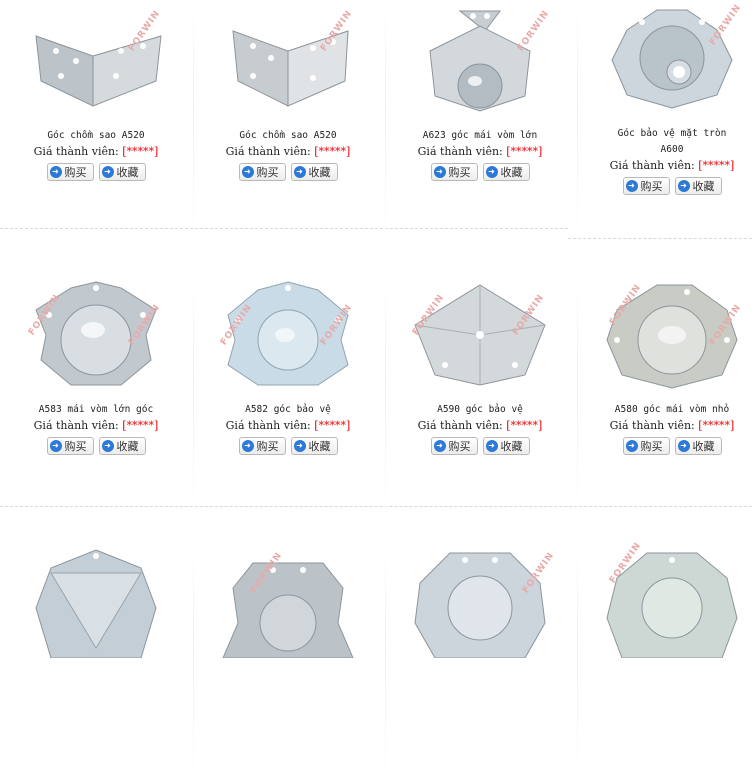  What do you see at coordinates (96, 410) in the screenshot?
I see `product-title: A583 mái vòm lớn góc` at bounding box center [96, 410].